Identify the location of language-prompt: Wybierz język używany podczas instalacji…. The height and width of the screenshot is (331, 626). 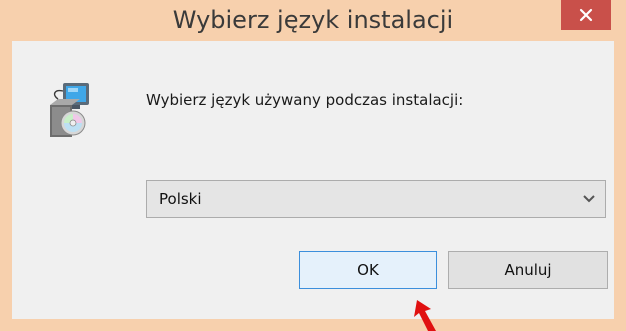
(305, 100).